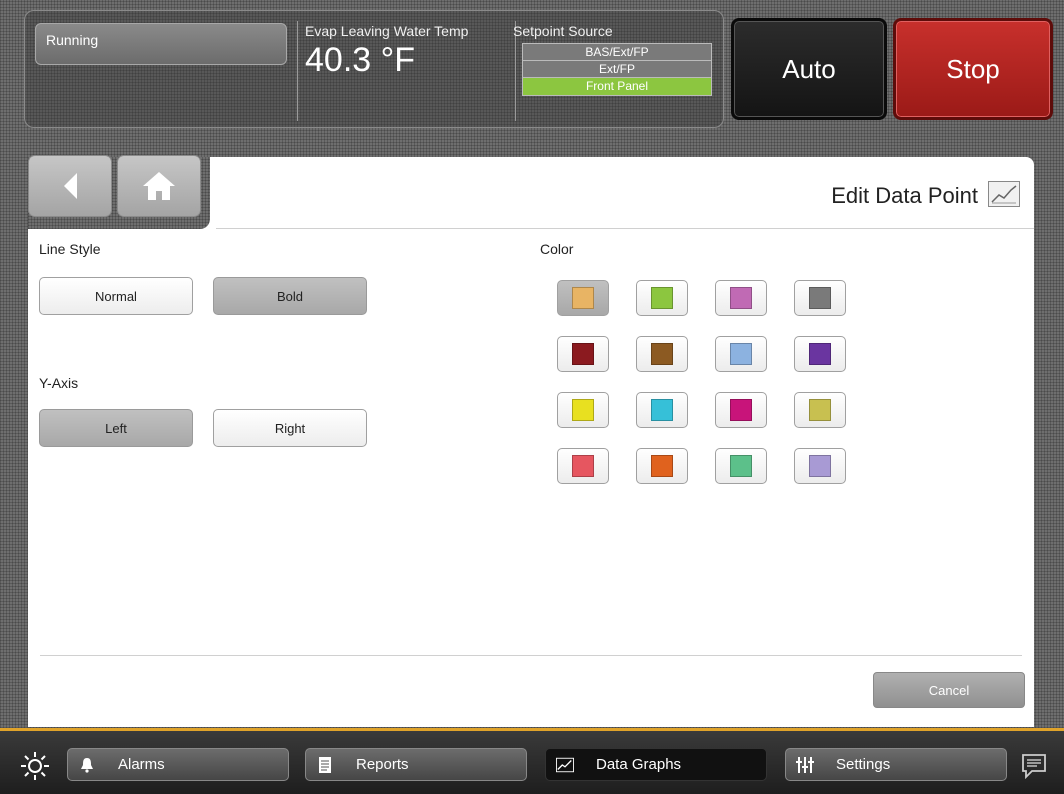 The height and width of the screenshot is (794, 1064). What do you see at coordinates (557, 249) in the screenshot?
I see `color-label: Color` at bounding box center [557, 249].